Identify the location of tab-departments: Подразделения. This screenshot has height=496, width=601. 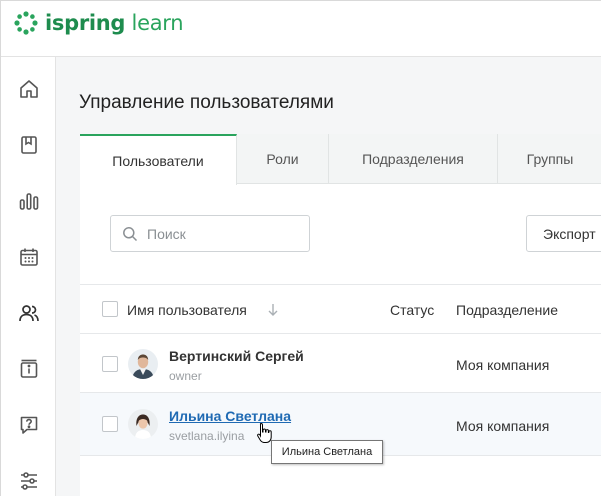
(413, 159).